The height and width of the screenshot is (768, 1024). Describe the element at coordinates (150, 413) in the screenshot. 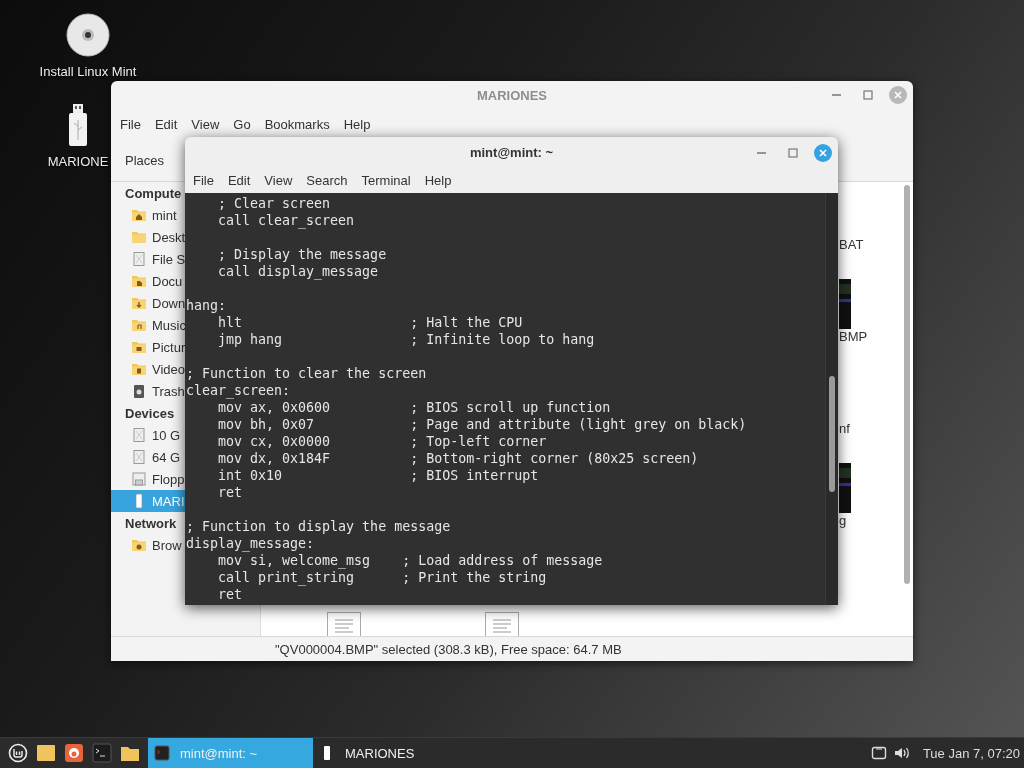

I see `sidebar-section-title: Devices` at that location.